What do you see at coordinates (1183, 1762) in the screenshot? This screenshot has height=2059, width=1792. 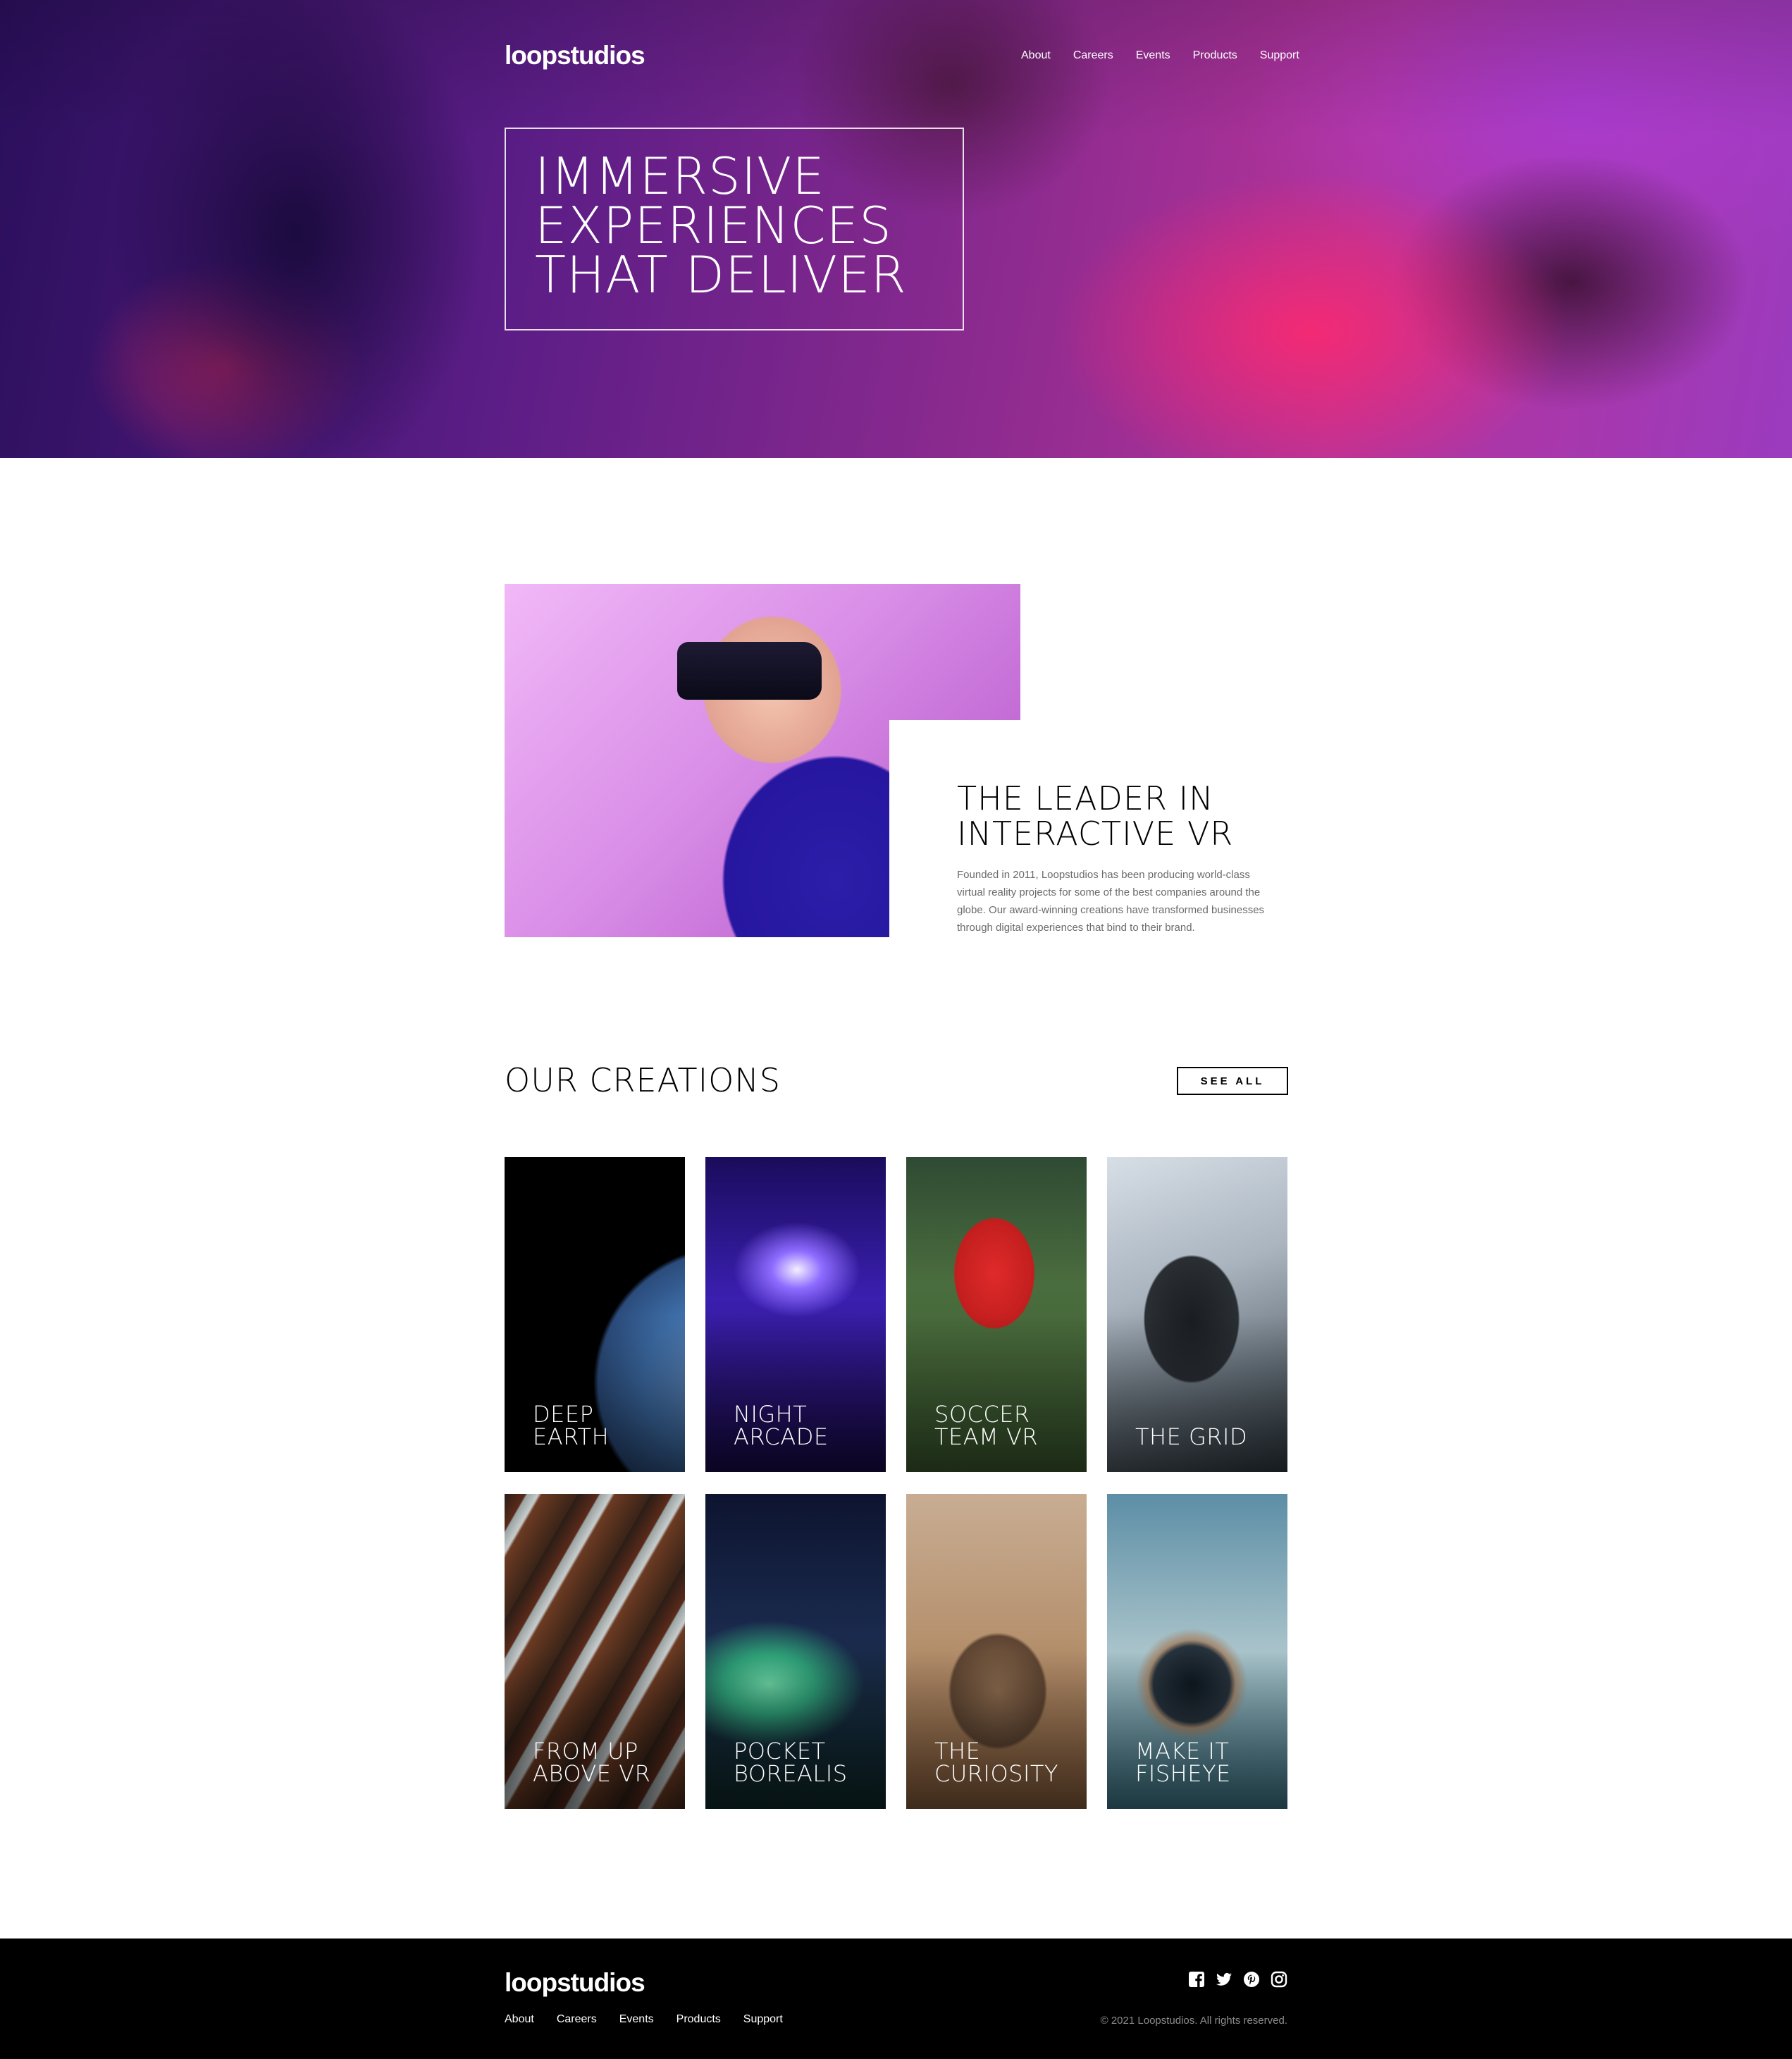 I see `creation-title: MAKE IT FISHEYE` at bounding box center [1183, 1762].